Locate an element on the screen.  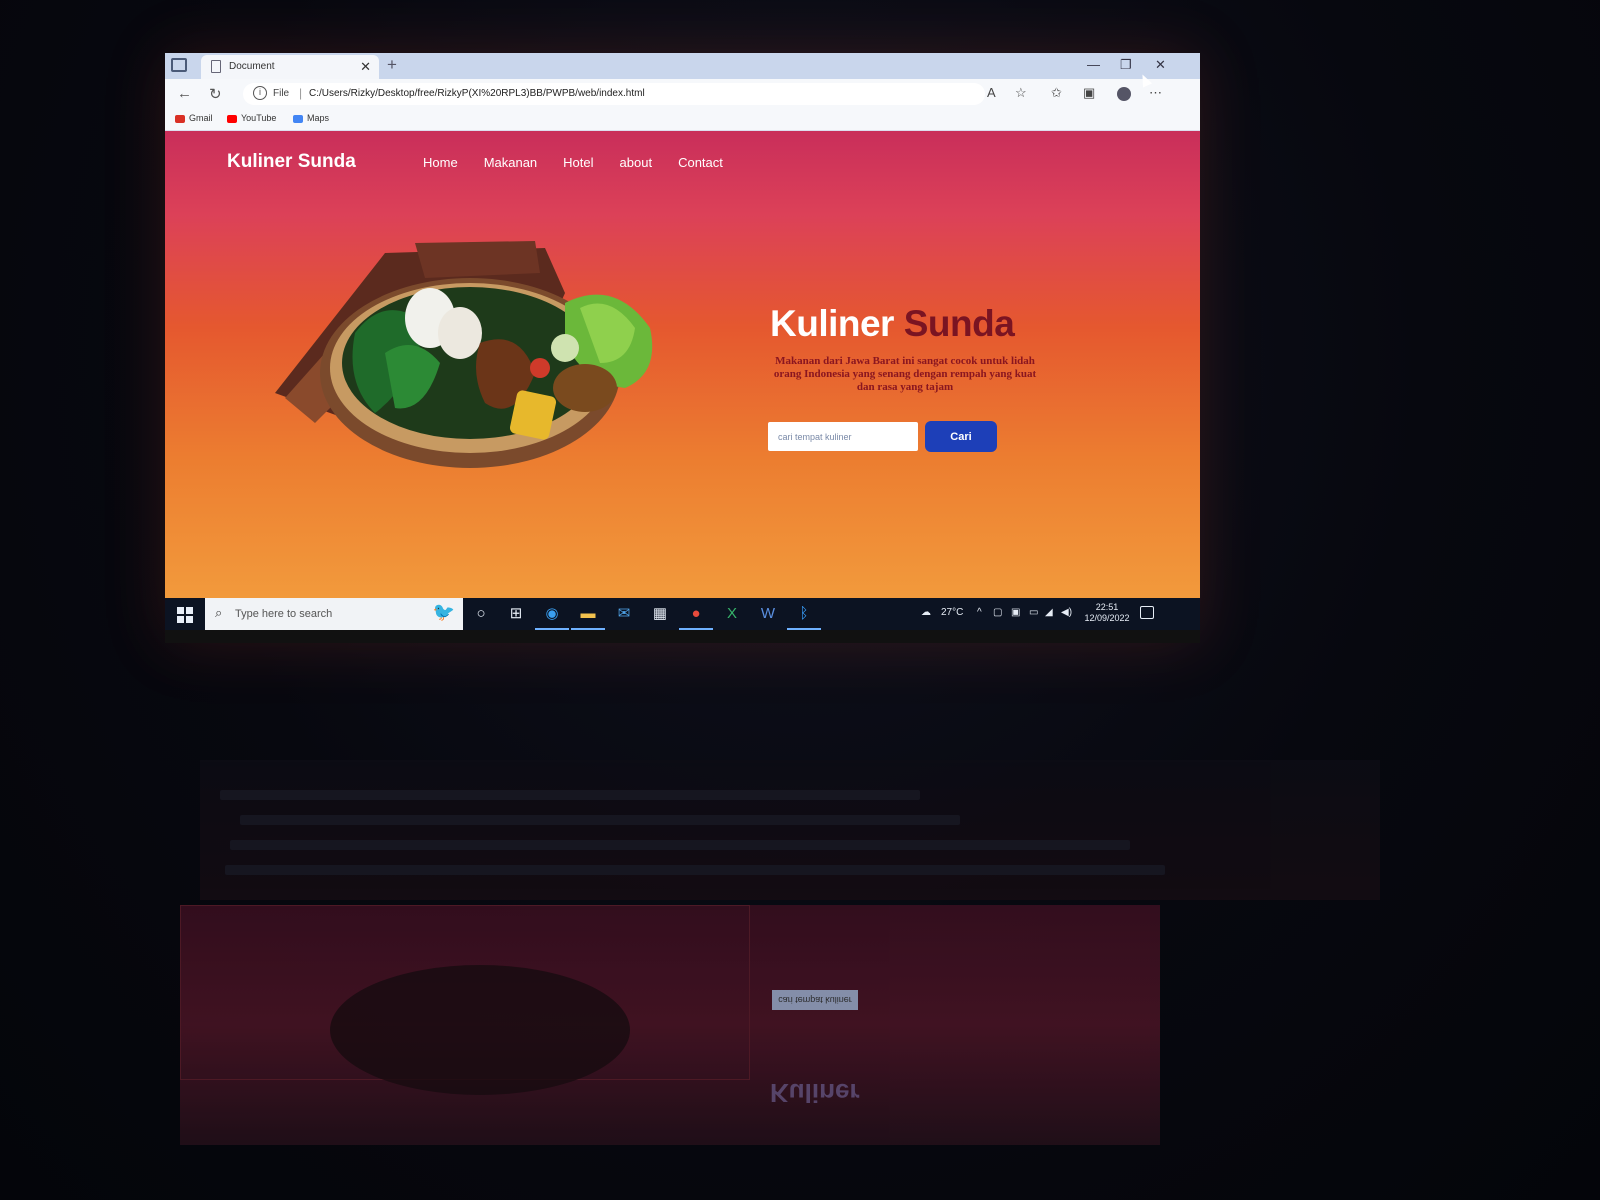
new-tab-button: + is located at coordinates (392, 65).